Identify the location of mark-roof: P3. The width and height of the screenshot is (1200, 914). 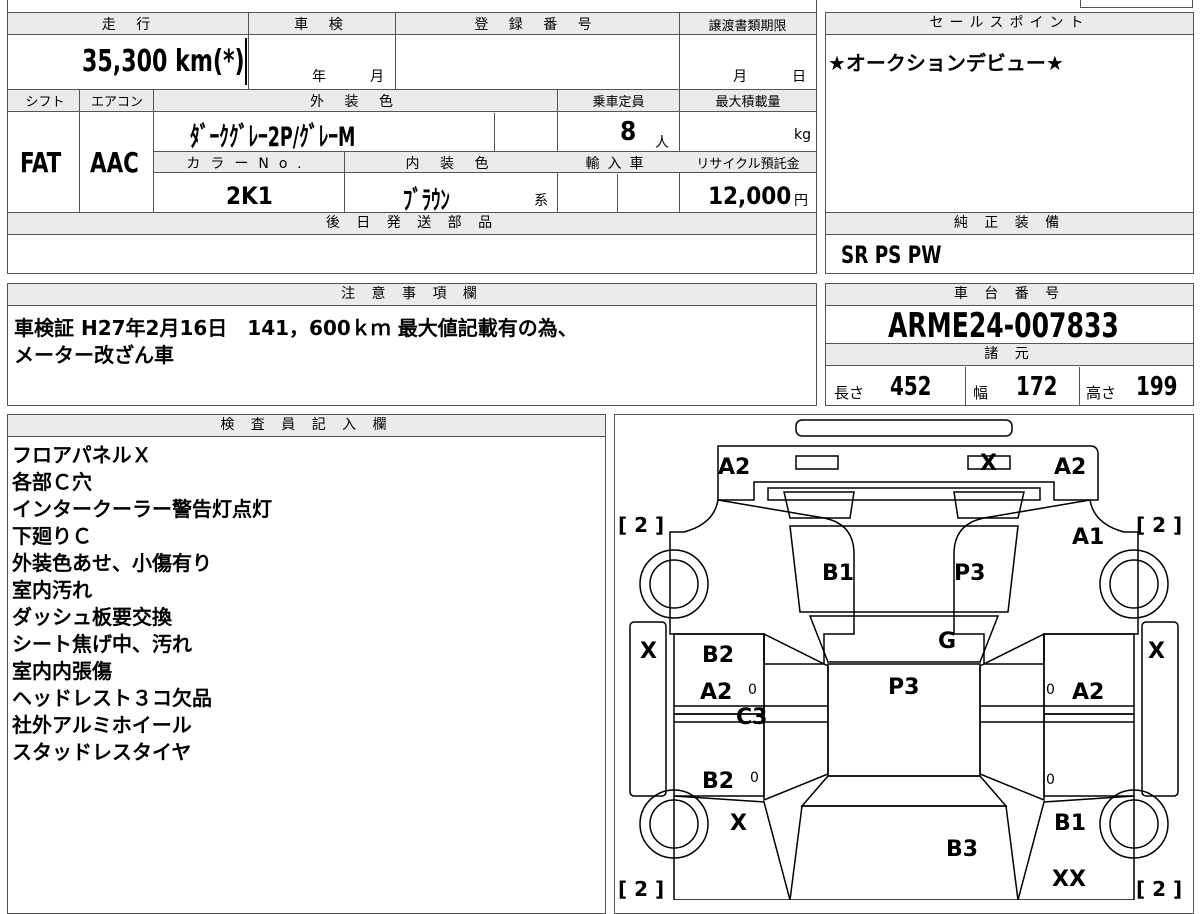
(903, 687).